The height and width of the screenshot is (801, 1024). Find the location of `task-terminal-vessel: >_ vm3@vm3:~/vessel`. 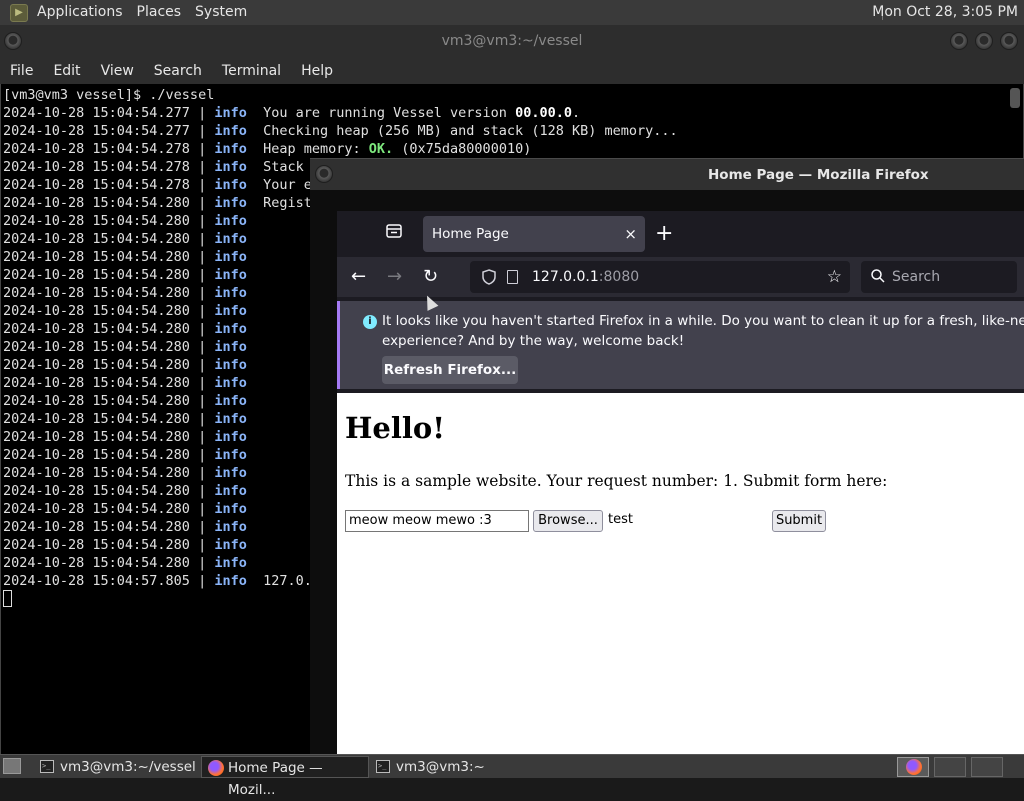

task-terminal-vessel: >_ vm3@vm3:~/vessel is located at coordinates (115, 767).